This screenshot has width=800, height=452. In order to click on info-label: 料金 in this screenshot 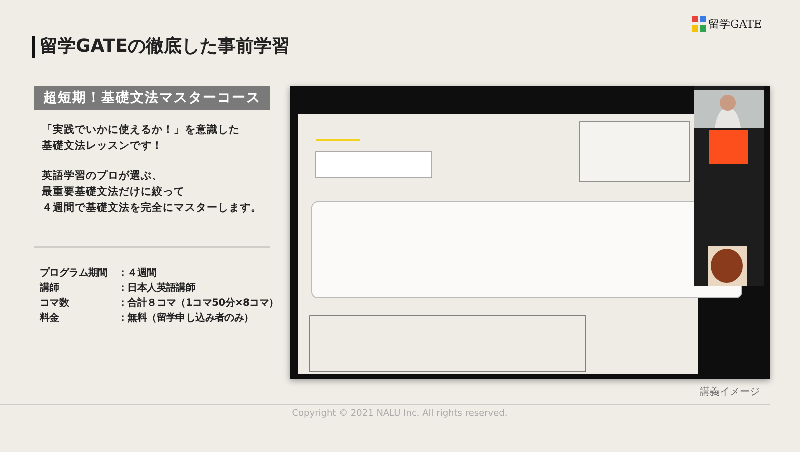, I will do `click(50, 319)`.